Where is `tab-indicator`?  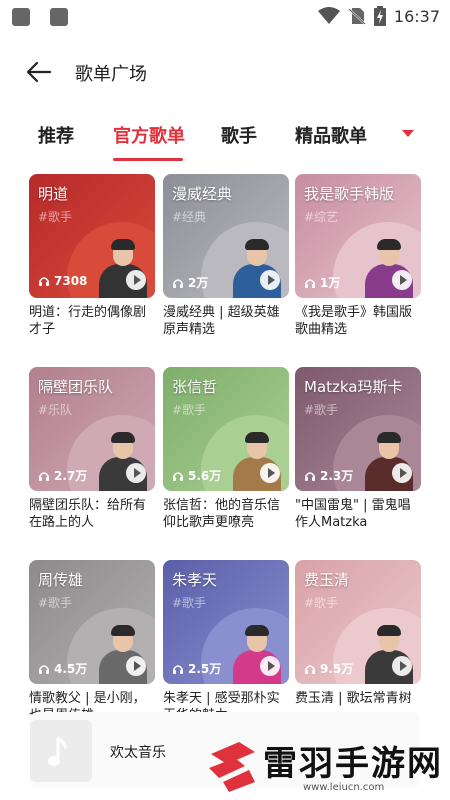
tab-indicator is located at coordinates (148, 159).